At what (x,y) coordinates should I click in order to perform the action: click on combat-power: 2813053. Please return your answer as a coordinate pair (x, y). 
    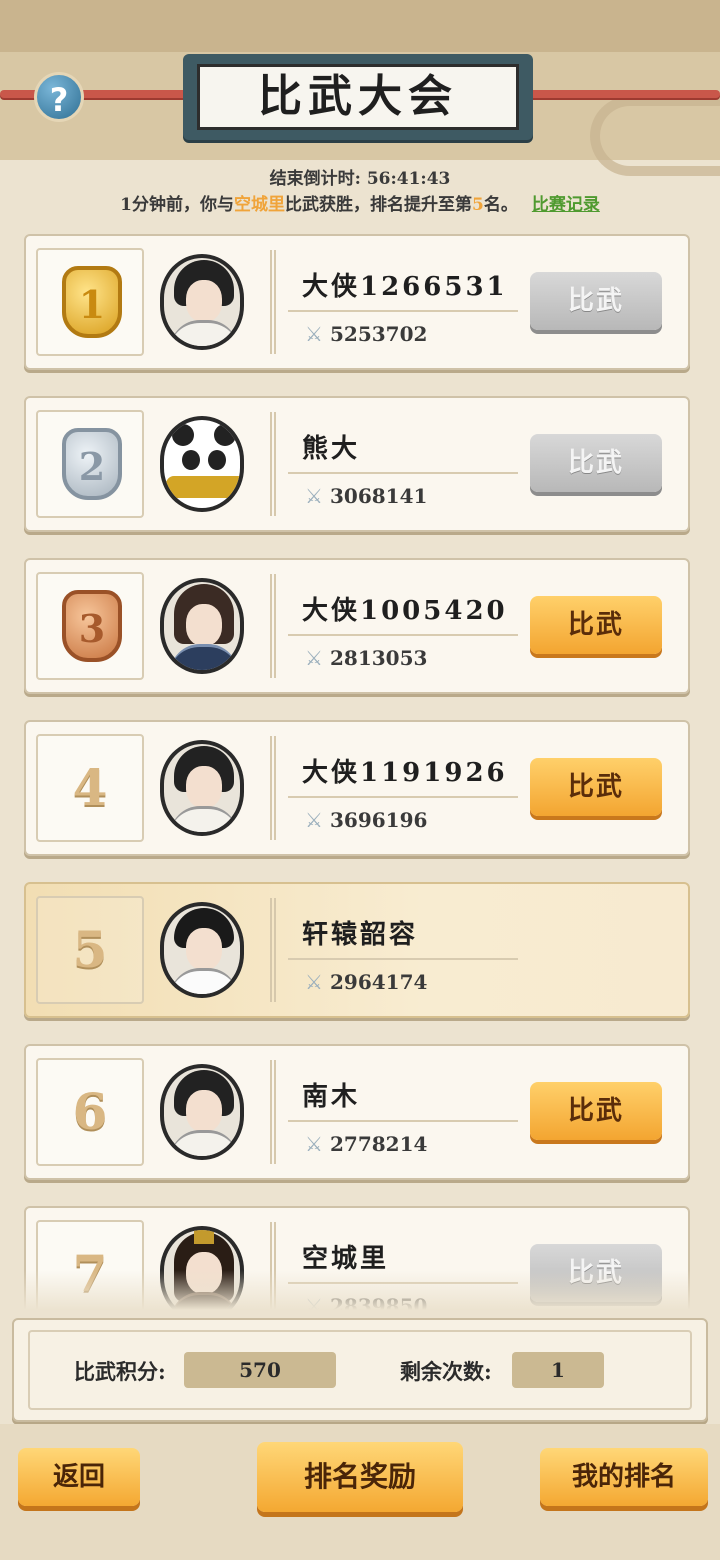
    Looking at the image, I should click on (379, 658).